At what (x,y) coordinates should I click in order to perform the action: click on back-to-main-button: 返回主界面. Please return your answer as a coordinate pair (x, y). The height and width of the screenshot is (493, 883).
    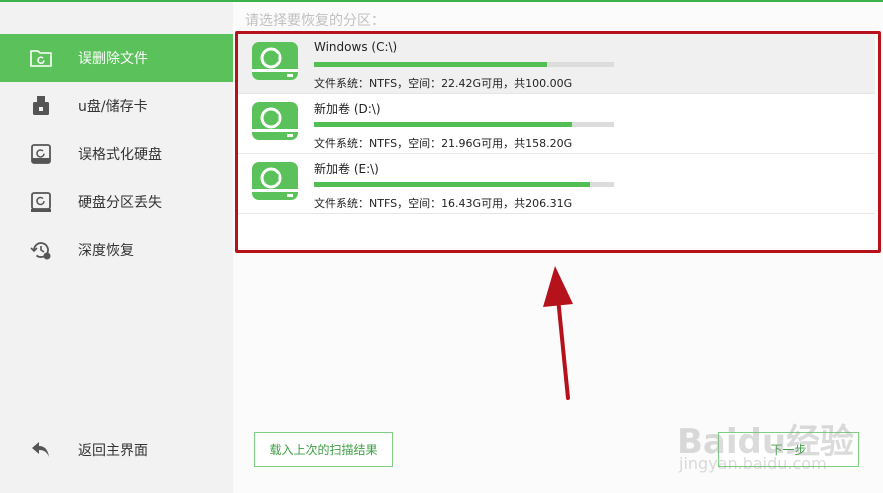
    Looking at the image, I should click on (116, 450).